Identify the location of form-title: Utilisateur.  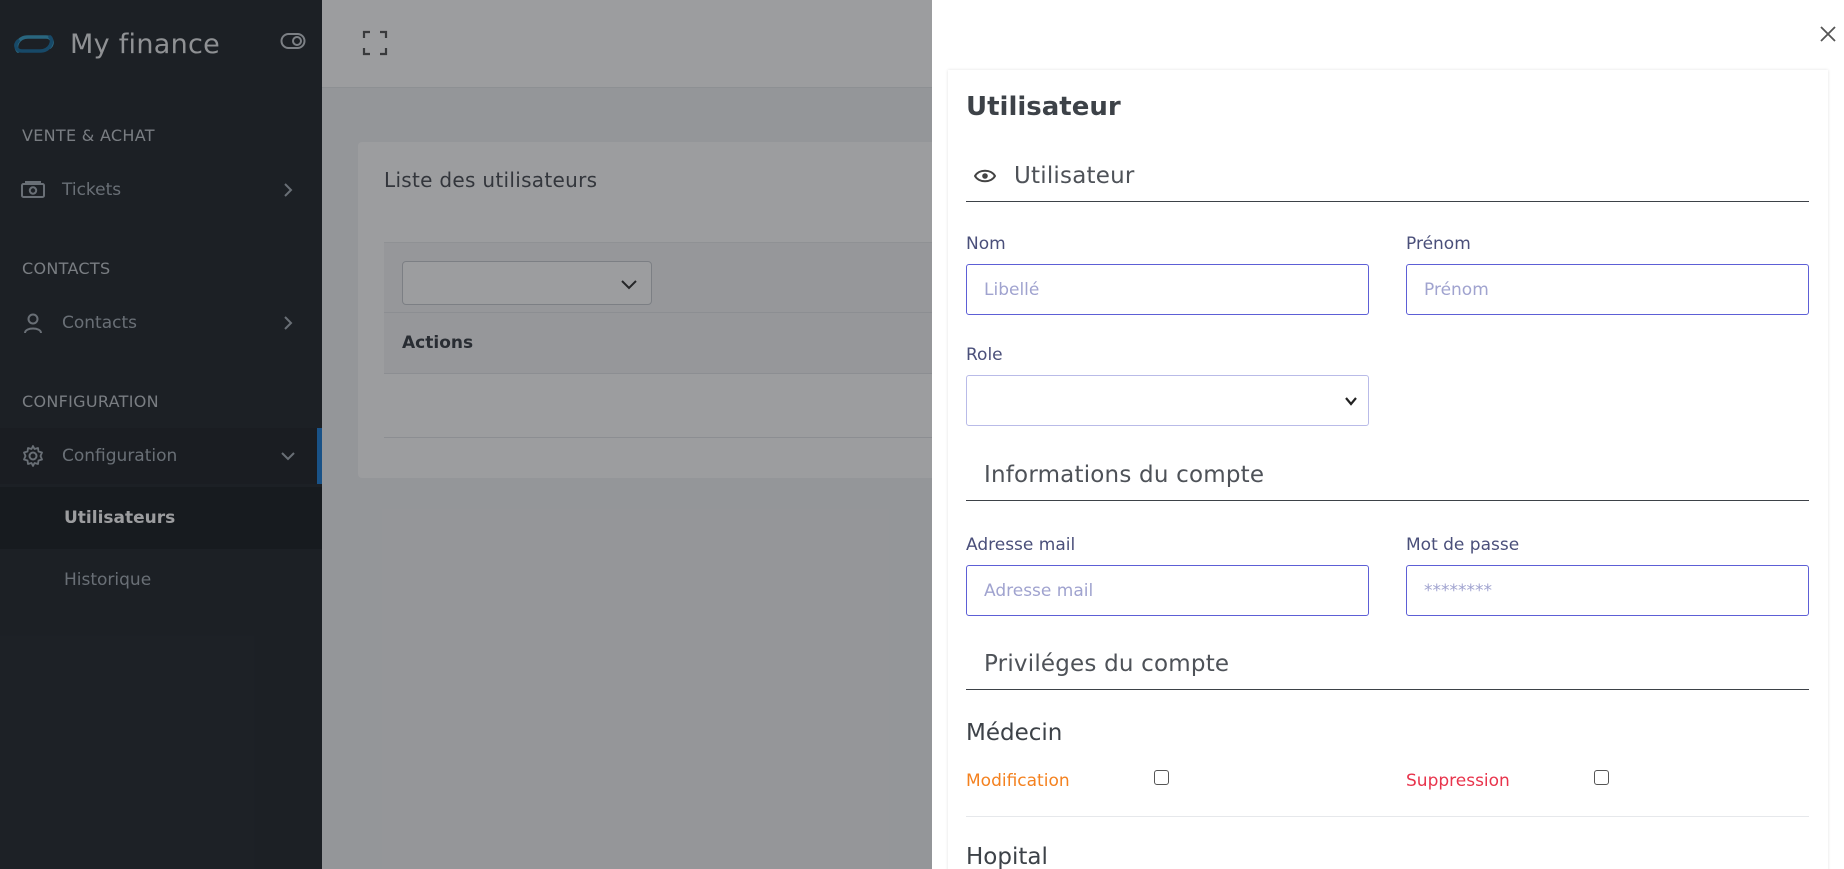
(1043, 107).